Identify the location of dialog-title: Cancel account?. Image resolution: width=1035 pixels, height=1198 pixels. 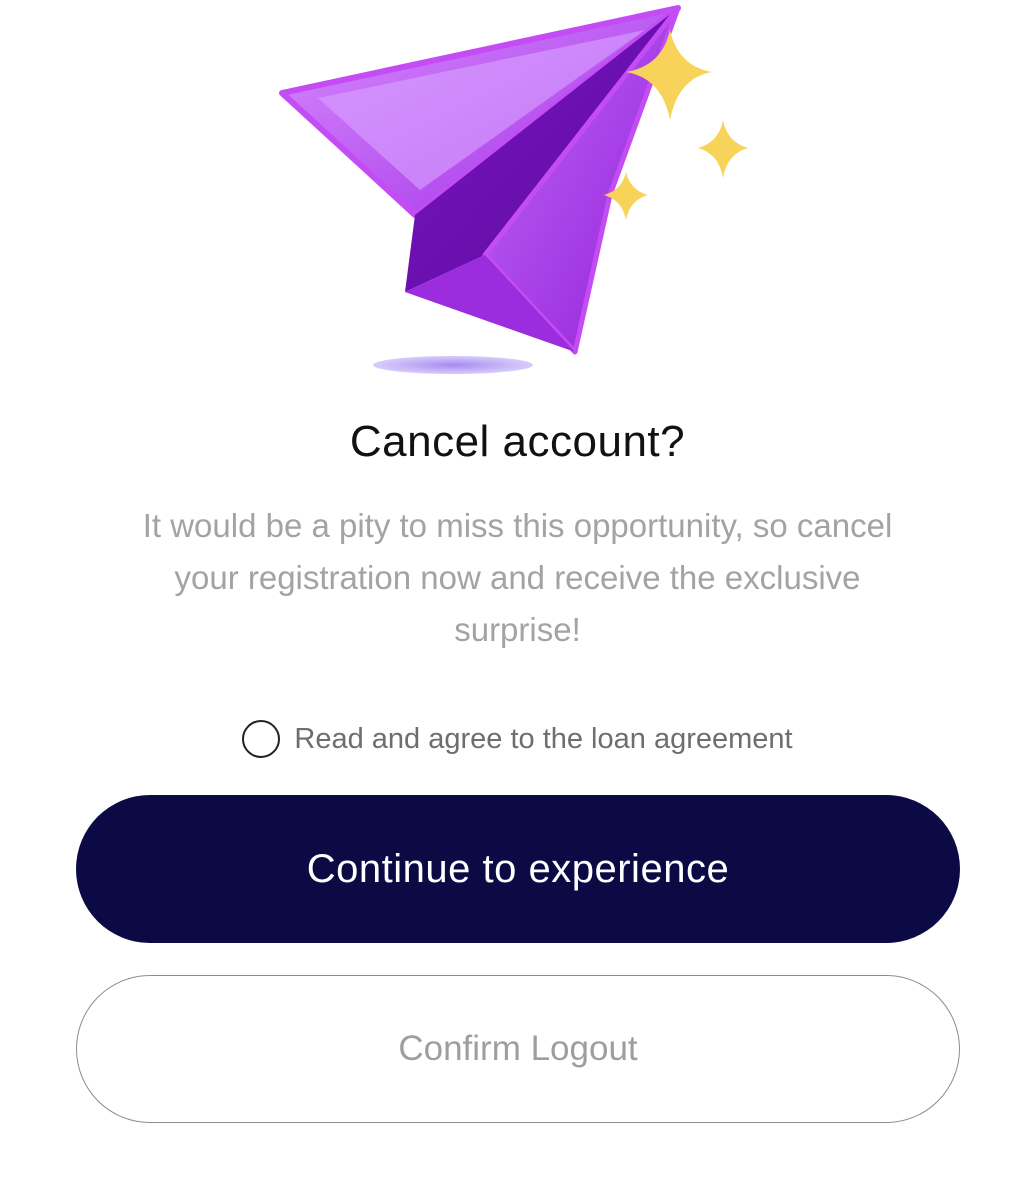
(517, 441).